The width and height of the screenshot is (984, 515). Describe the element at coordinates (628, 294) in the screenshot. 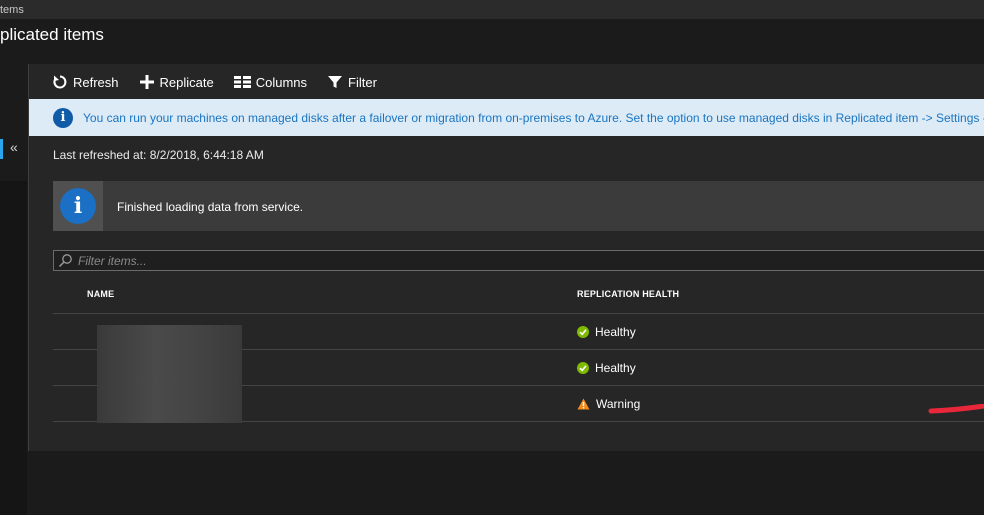

I see `column-header-replication-health: REPLICATION HEALTH` at that location.